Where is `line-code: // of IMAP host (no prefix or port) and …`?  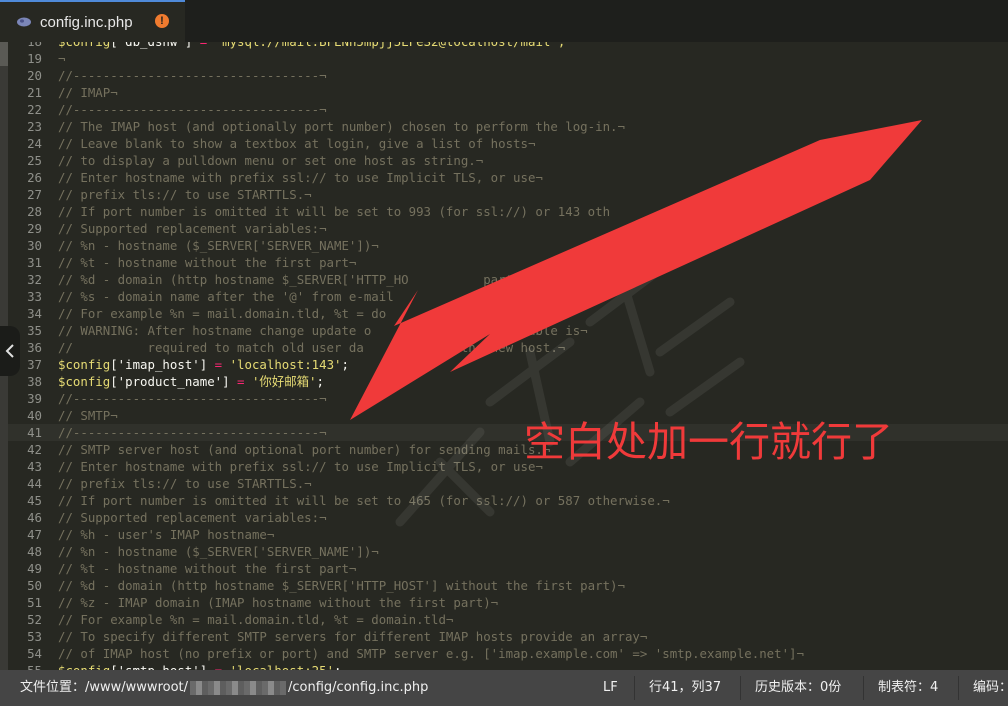 line-code: // of IMAP host (no prefix or port) and … is located at coordinates (431, 653).